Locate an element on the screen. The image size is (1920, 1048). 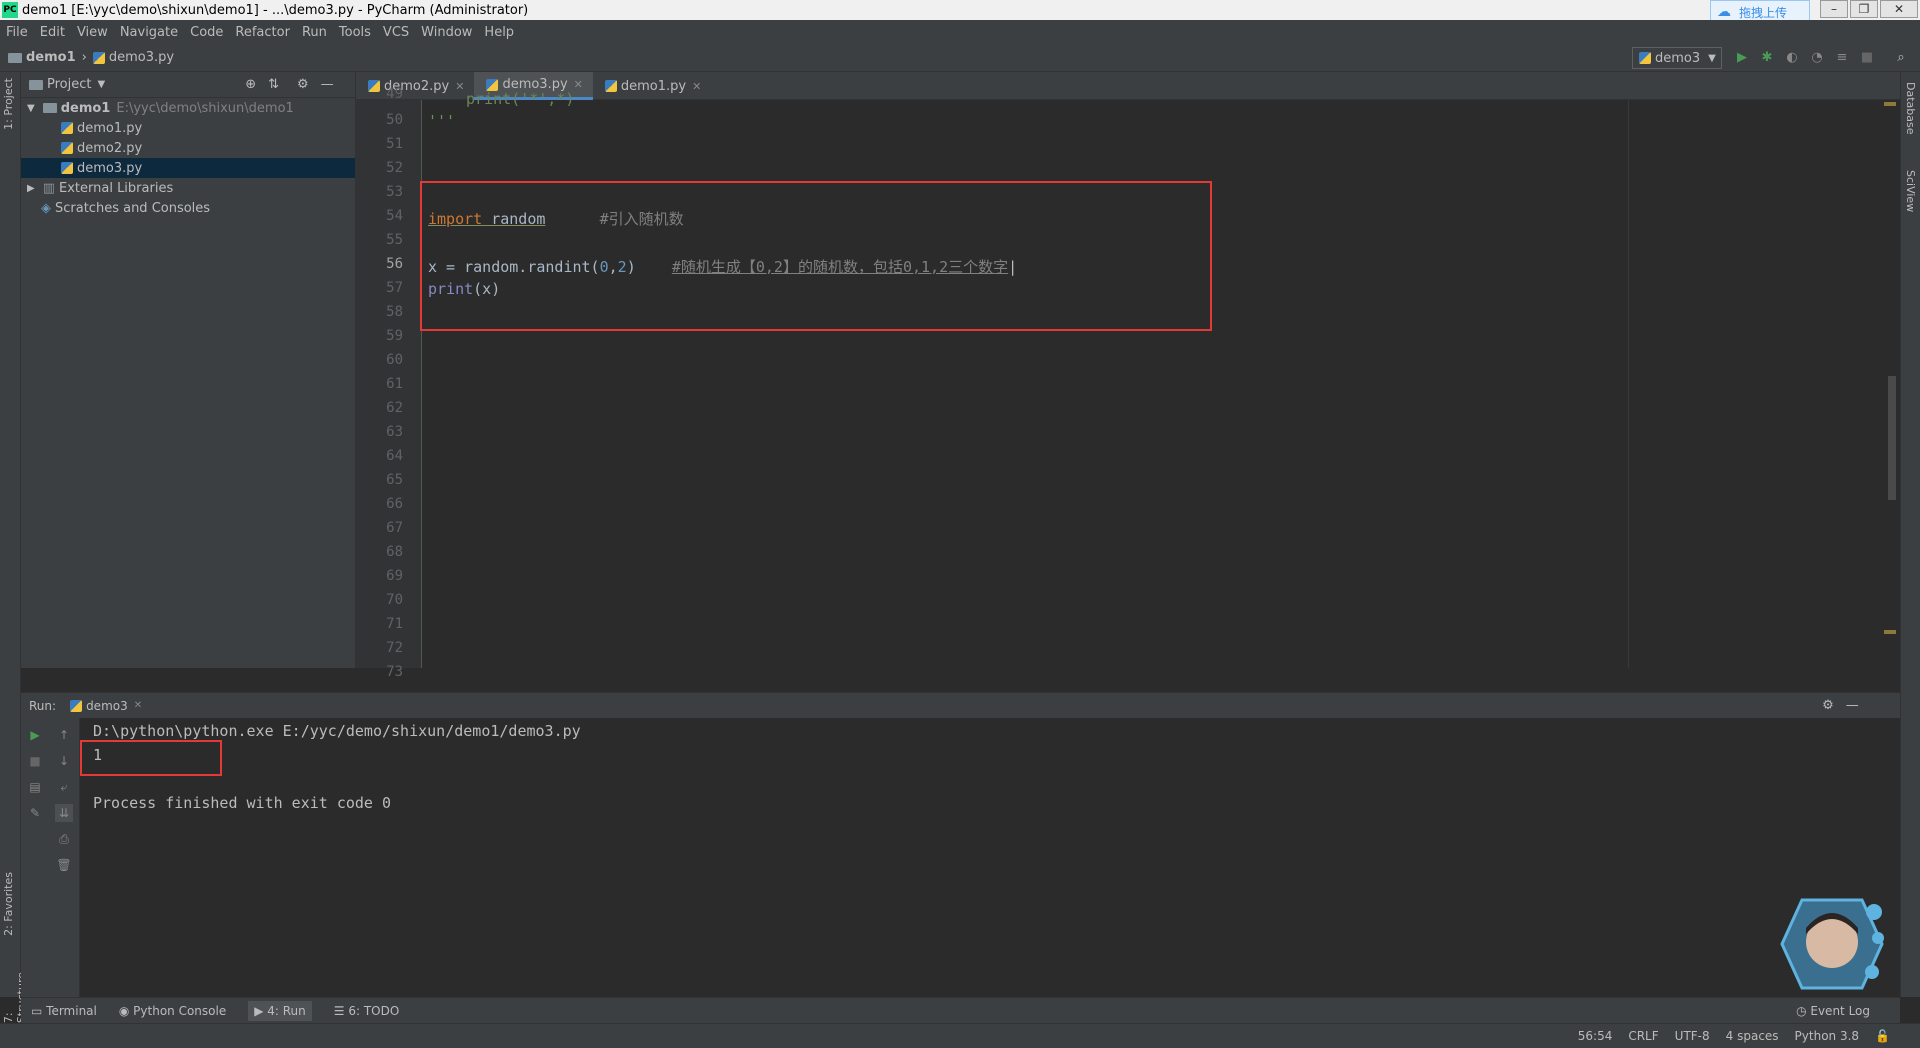
run-toolbar-primary: ▶ ■ ▤ ✎ is located at coordinates (35, 857).